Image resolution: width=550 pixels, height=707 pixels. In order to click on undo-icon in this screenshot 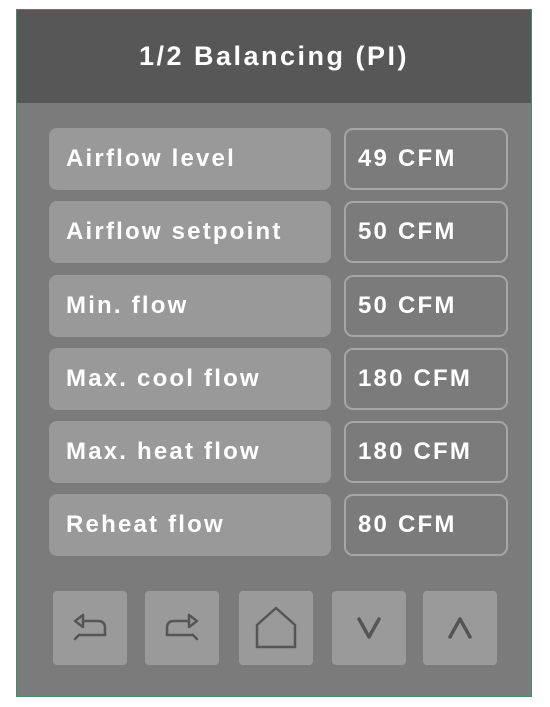, I will do `click(90, 628)`.